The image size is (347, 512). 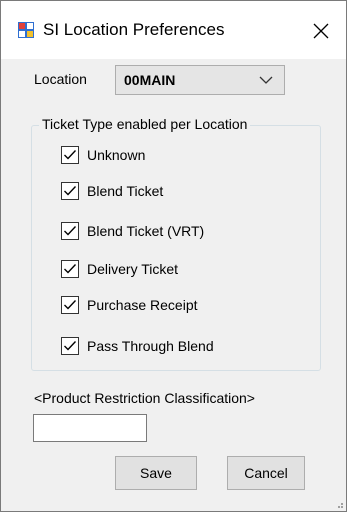 What do you see at coordinates (134, 29) in the screenshot?
I see `window-title: SI Location Preferences` at bounding box center [134, 29].